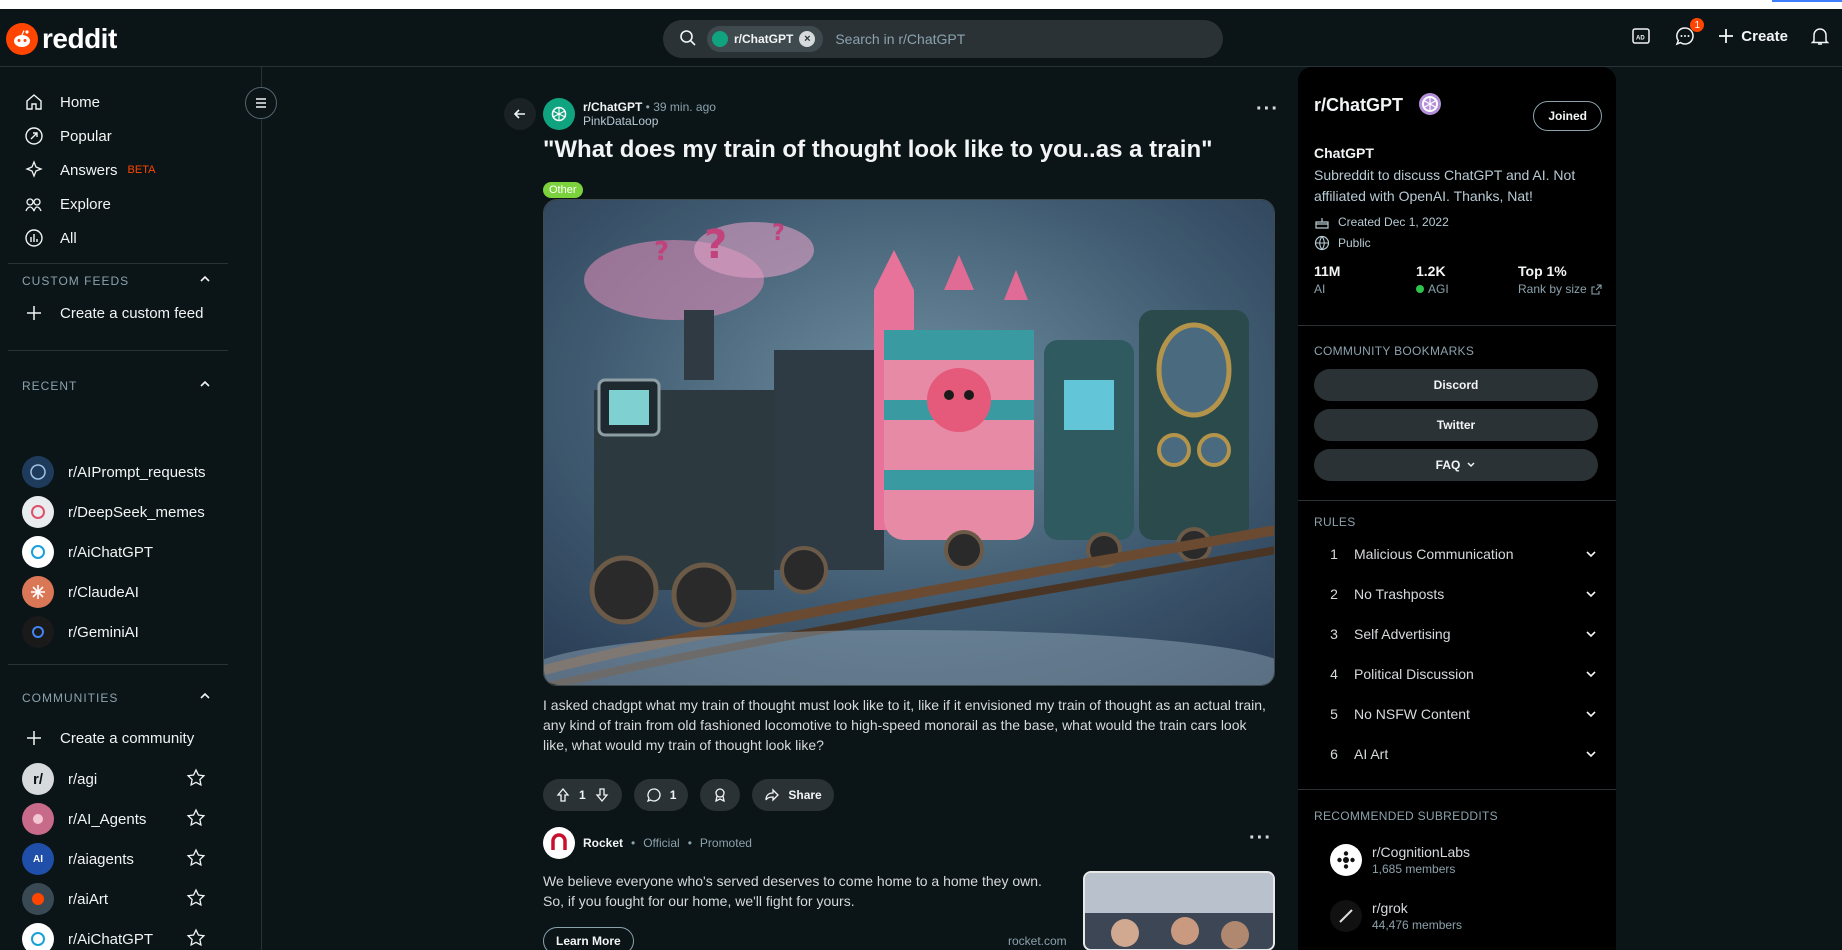 The width and height of the screenshot is (1842, 950). I want to click on create-custom-feed: Create a custom feed, so click(112, 313).